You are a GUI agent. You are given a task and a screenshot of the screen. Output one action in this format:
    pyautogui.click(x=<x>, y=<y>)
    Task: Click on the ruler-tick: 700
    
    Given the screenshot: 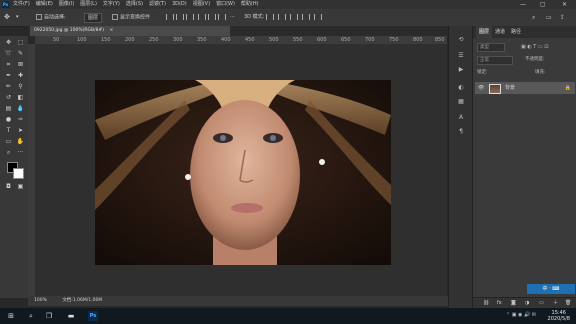 What is the action you would take?
    pyautogui.click(x=370, y=40)
    